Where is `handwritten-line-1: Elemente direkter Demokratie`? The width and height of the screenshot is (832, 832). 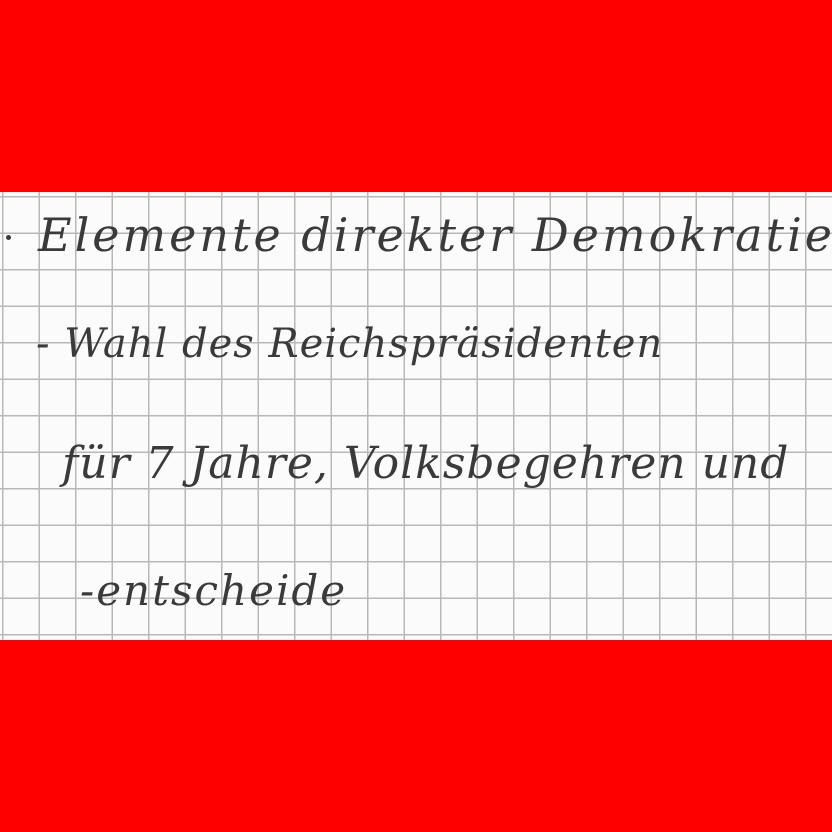
handwritten-line-1: Elemente direkter Demokratie is located at coordinates (435, 235).